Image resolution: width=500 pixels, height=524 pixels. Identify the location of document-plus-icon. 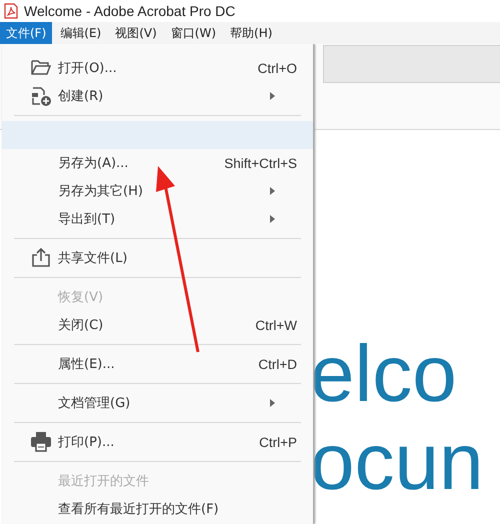
(41, 96).